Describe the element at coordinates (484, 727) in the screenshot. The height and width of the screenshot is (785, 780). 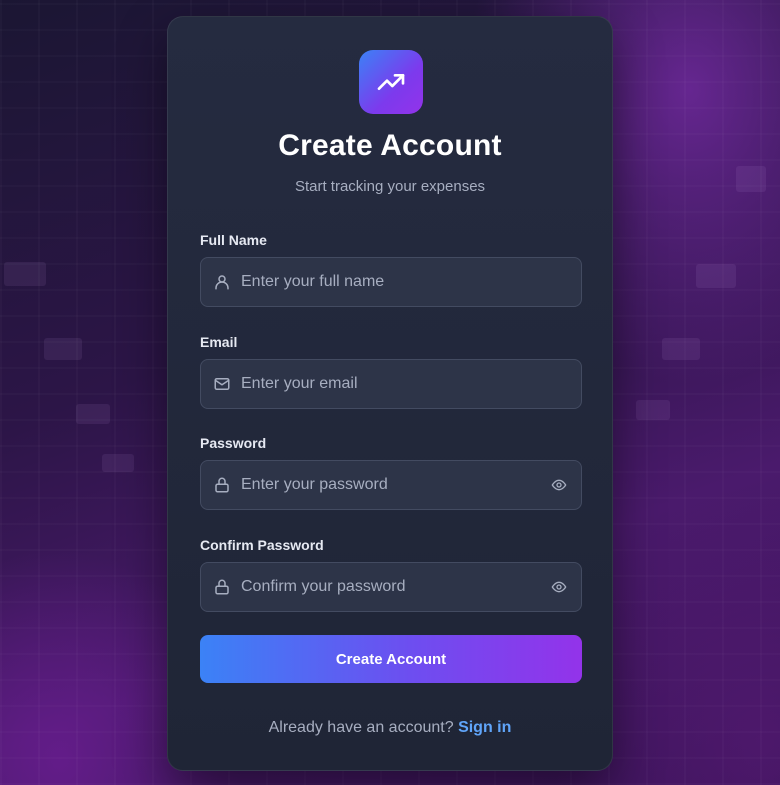
I see `sign-in-link: Sign in` at that location.